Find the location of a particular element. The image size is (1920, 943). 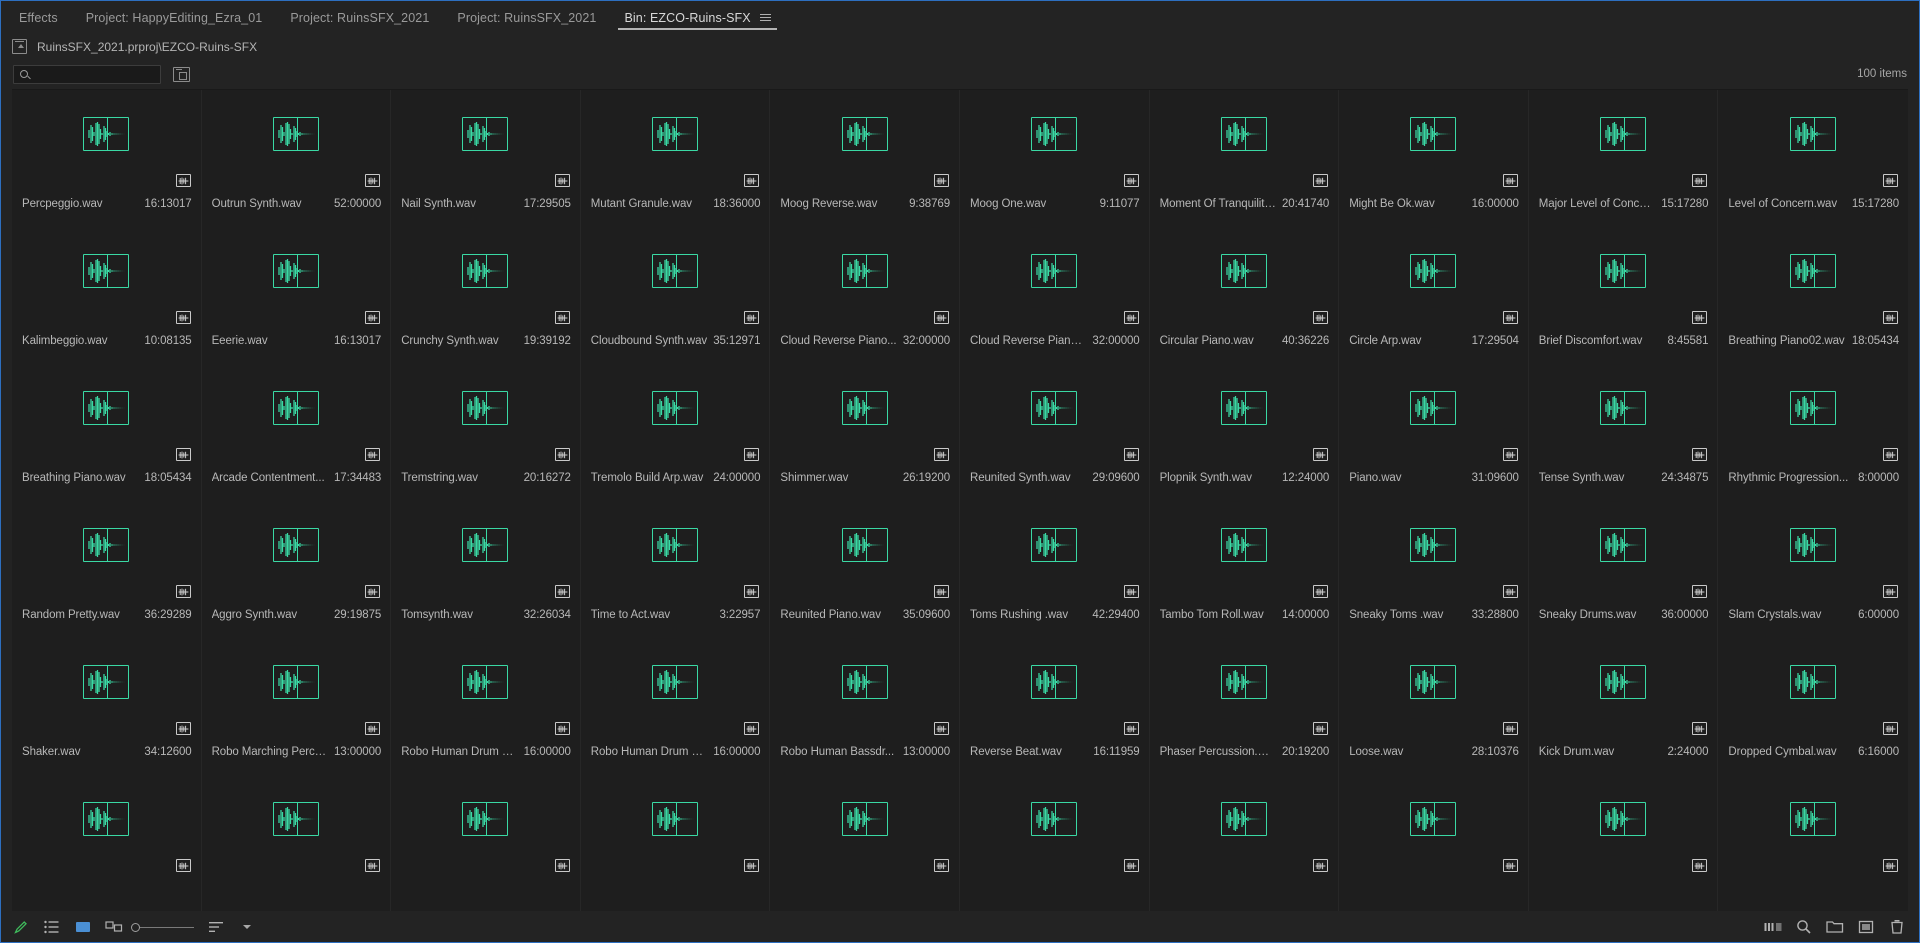

bin-item: Moog Reverse.wav 9:38769 is located at coordinates (865, 158).